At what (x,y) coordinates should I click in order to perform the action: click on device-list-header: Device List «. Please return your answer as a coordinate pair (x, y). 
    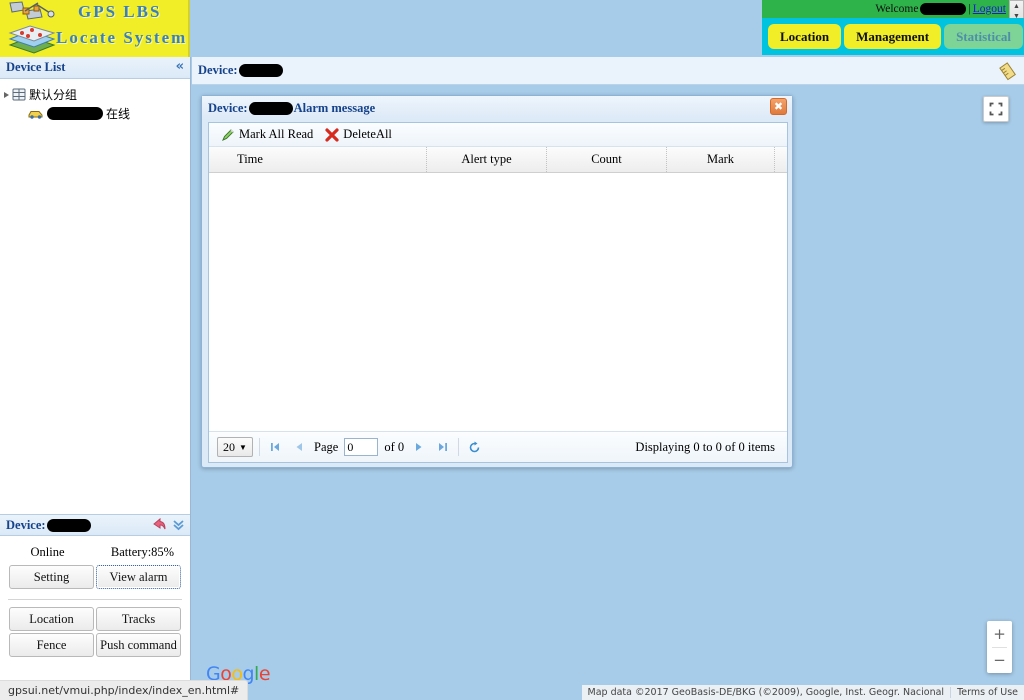
    Looking at the image, I should click on (95, 68).